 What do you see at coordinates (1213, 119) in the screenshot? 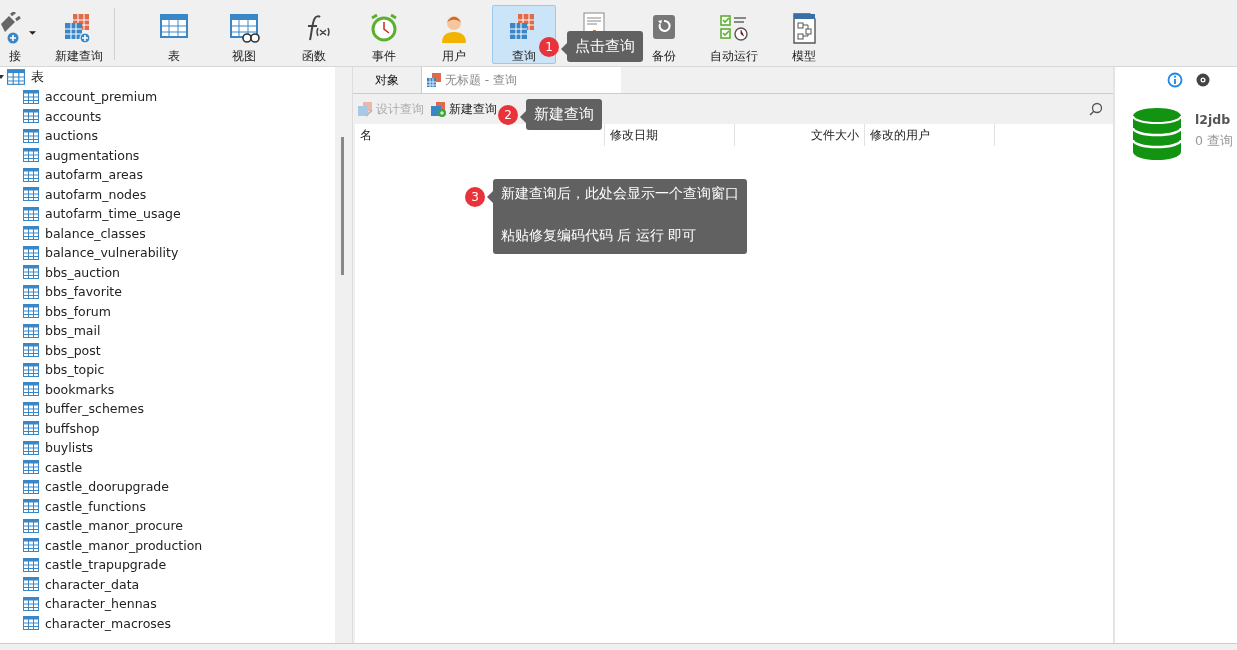
I see `database-name: l2jdb` at bounding box center [1213, 119].